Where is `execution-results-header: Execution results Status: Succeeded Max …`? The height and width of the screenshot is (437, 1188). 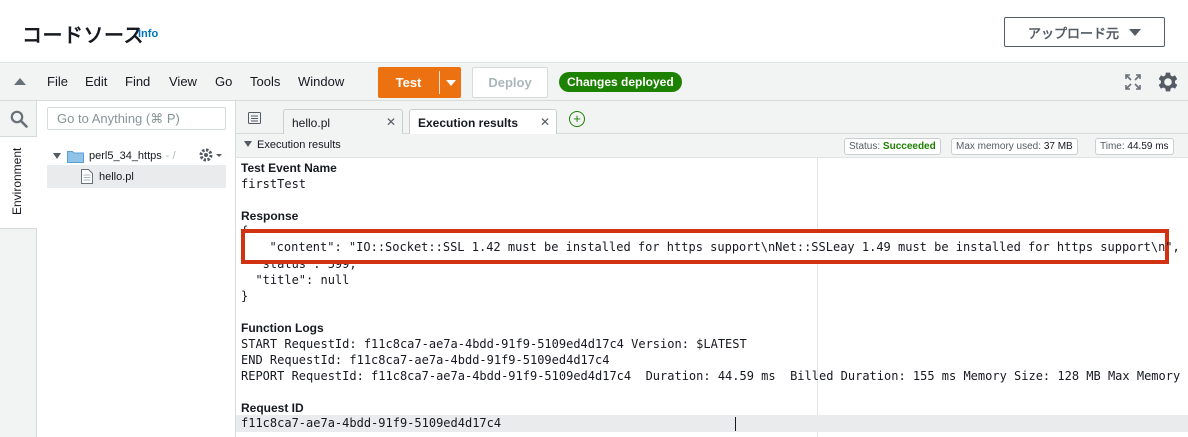 execution-results-header: Execution results Status: Succeeded Max … is located at coordinates (712, 146).